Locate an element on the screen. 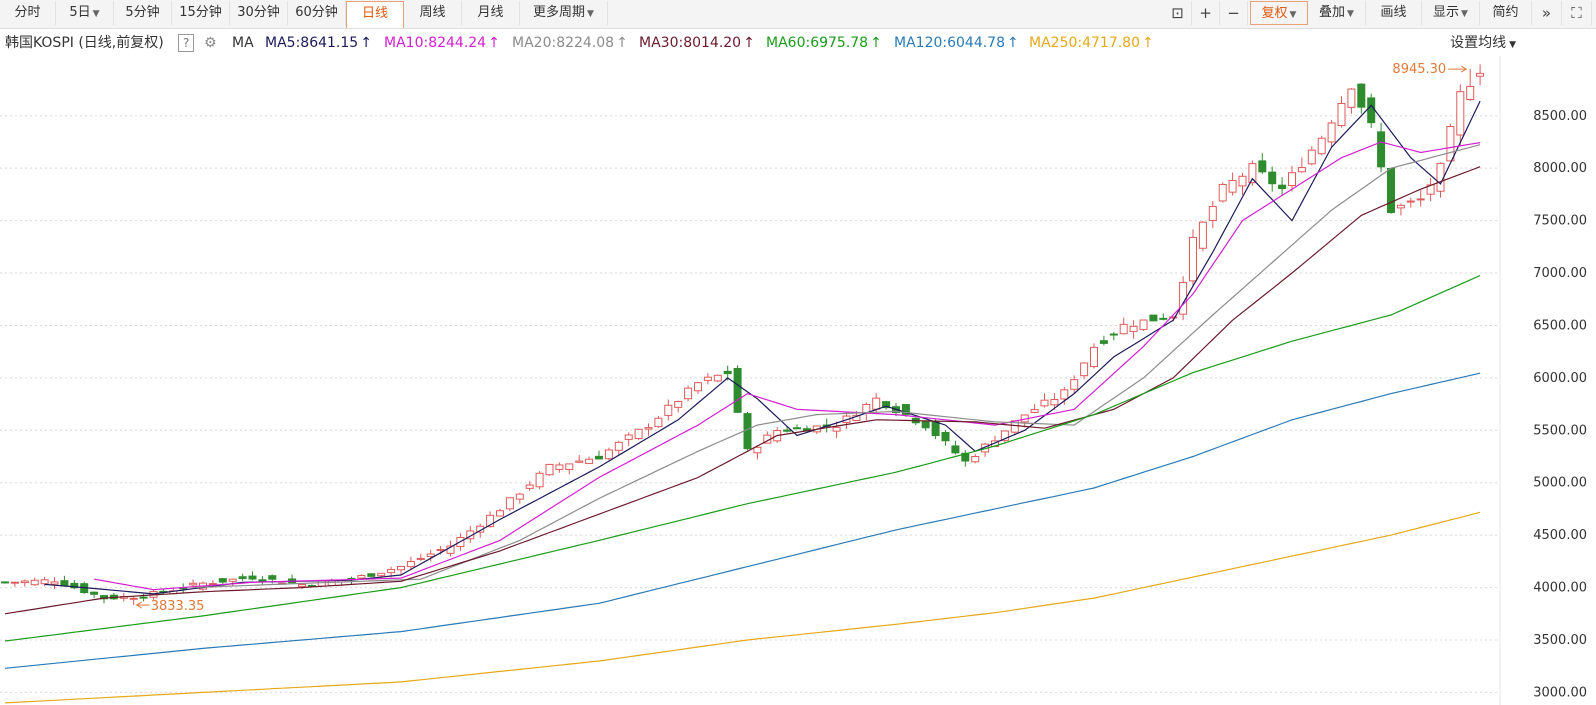 Image resolution: width=1596 pixels, height=705 pixels. arrow-up-icon: ↑ is located at coordinates (622, 43).